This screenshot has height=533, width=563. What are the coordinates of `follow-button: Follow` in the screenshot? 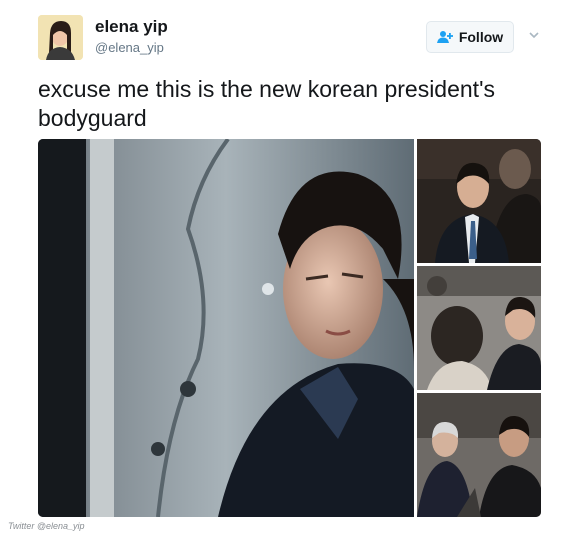 It's located at (470, 37).